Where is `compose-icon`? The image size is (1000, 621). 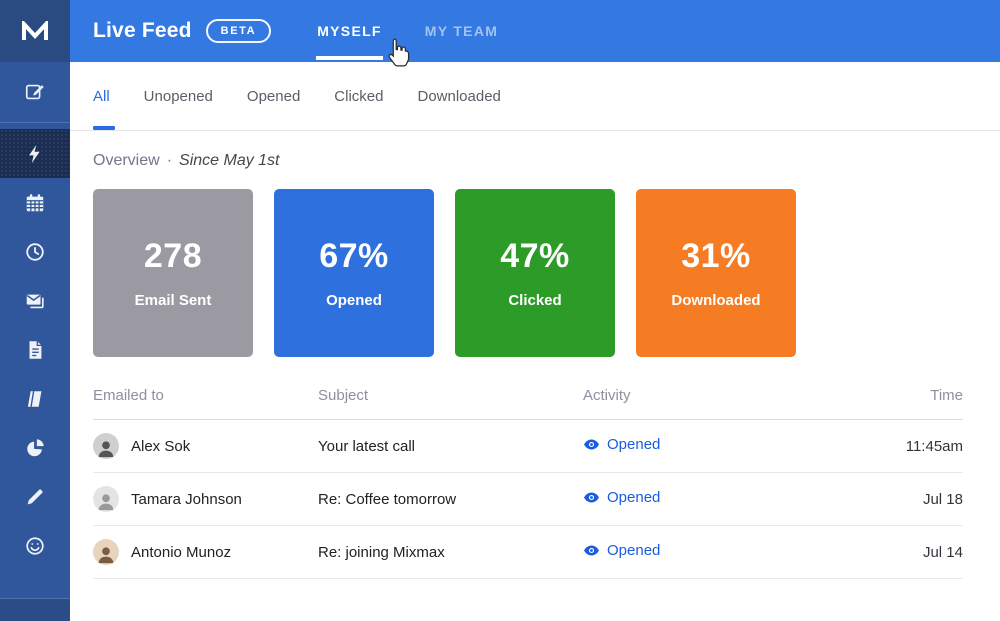
compose-icon is located at coordinates (34, 92).